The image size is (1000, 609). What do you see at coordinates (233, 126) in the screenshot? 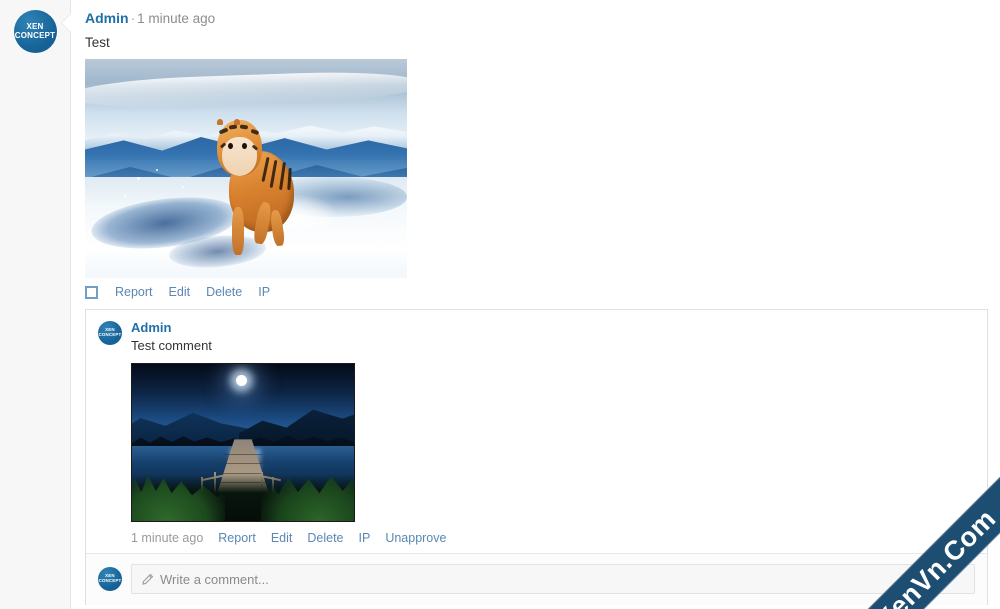
I see `tiger-stripe` at bounding box center [233, 126].